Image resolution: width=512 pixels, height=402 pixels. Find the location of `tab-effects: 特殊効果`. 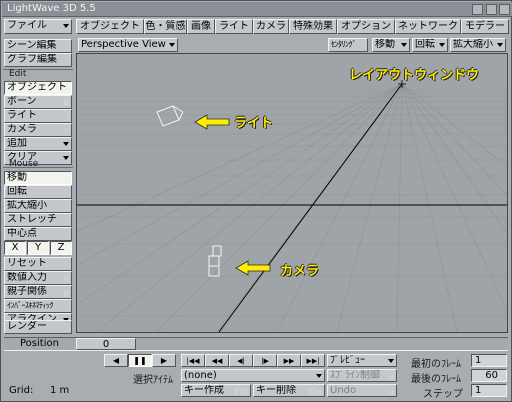

tab-effects: 特殊効果 is located at coordinates (313, 26).